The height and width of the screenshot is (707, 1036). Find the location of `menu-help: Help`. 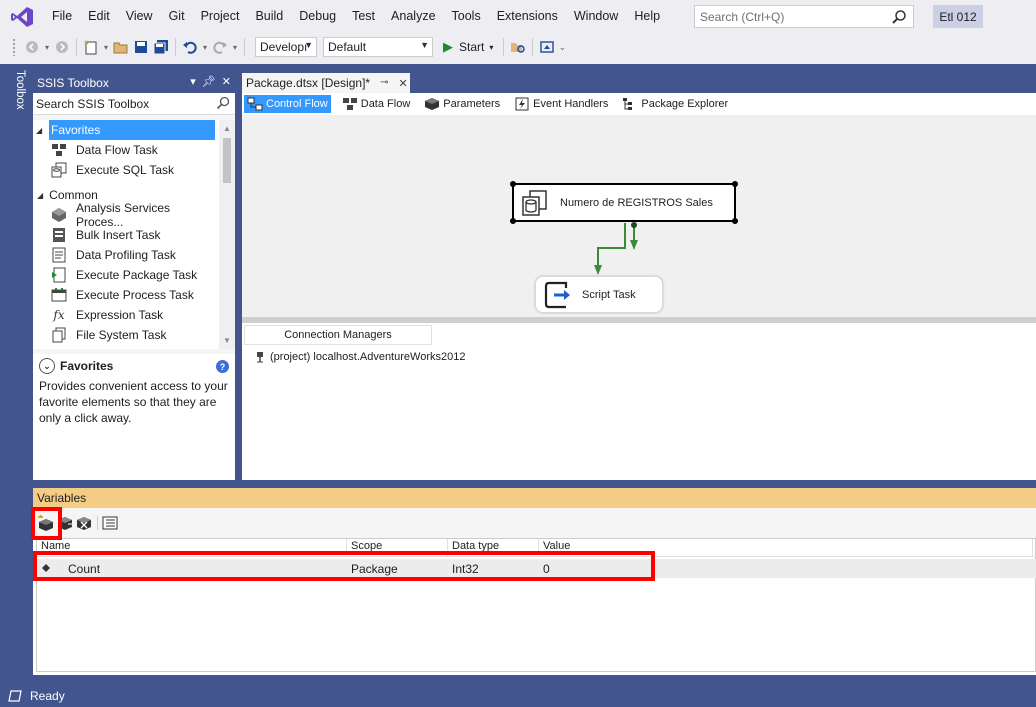

menu-help: Help is located at coordinates (647, 16).